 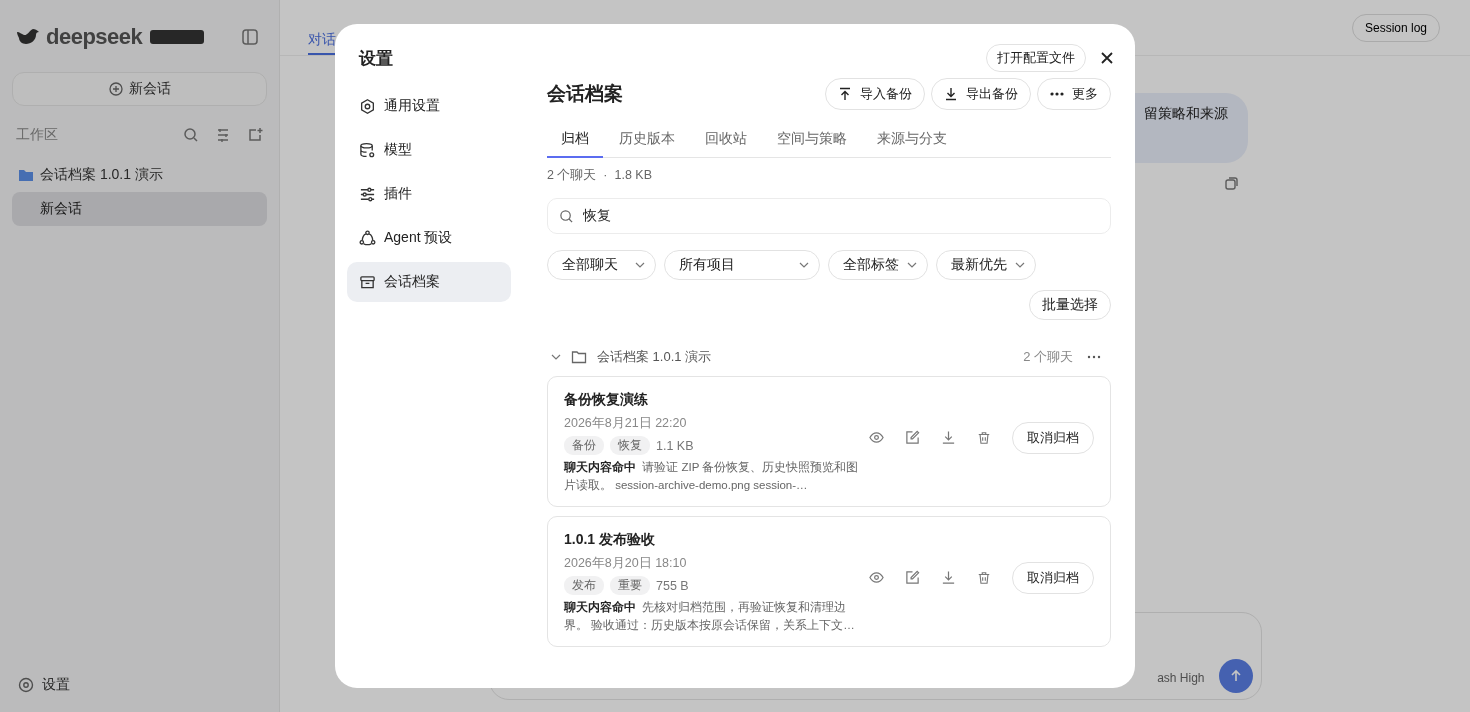 What do you see at coordinates (584, 585) in the screenshot?
I see `tag: 发布` at bounding box center [584, 585].